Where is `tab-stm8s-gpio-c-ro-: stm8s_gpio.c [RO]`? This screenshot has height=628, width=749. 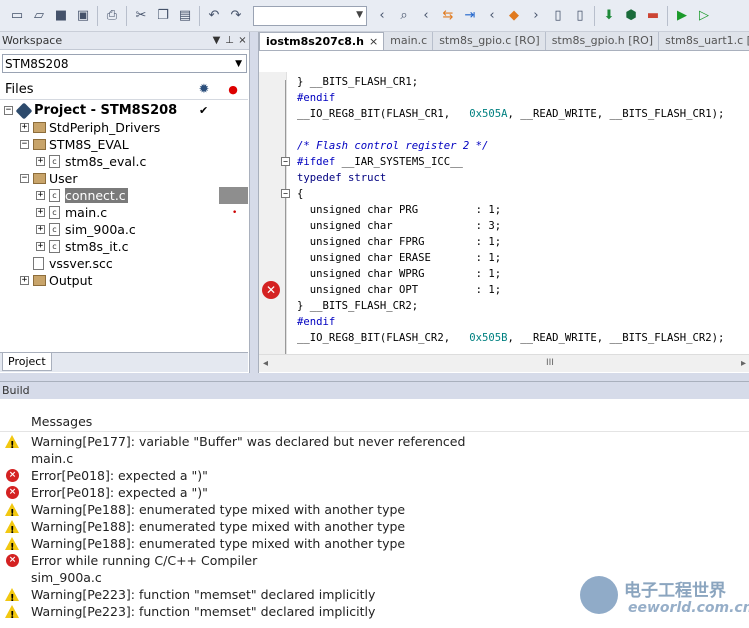 tab-stm8s-gpio-c-ro-: stm8s_gpio.c [RO] is located at coordinates (489, 41).